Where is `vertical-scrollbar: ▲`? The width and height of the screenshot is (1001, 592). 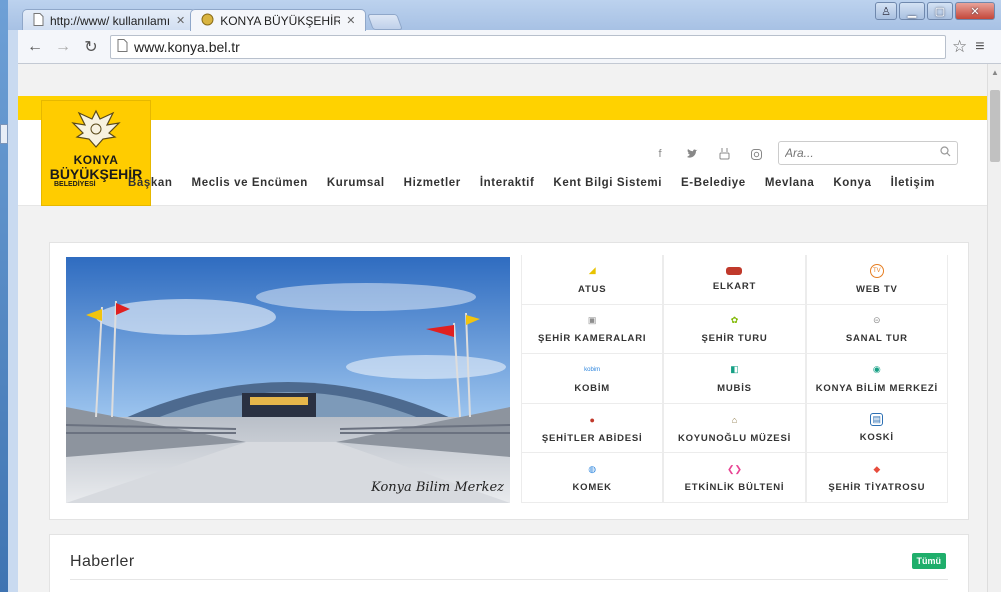
vertical-scrollbar: ▲ is located at coordinates (994, 328).